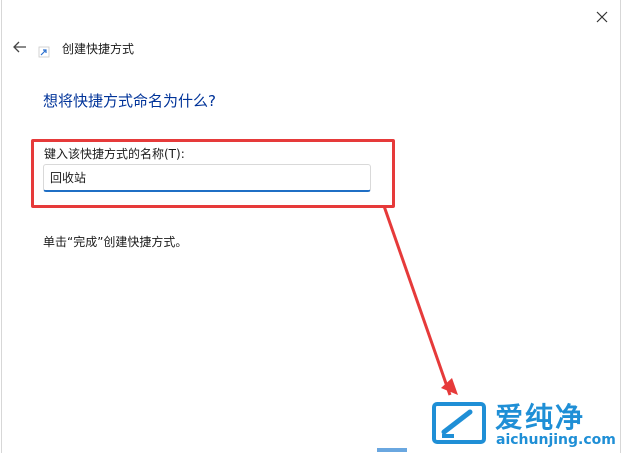  What do you see at coordinates (459, 423) in the screenshot?
I see `logo-icon` at bounding box center [459, 423].